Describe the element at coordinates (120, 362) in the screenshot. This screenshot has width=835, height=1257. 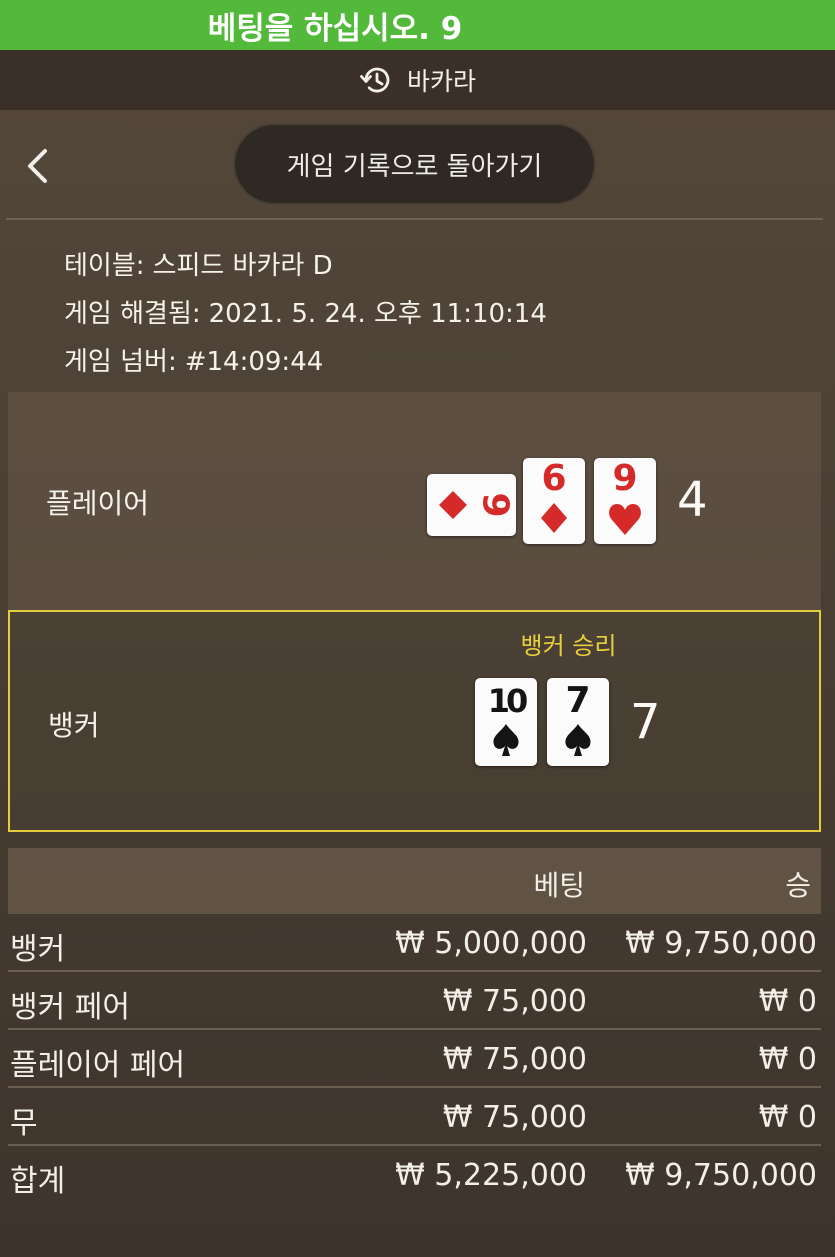
I see `game-number-label: 게임 넘버:` at that location.